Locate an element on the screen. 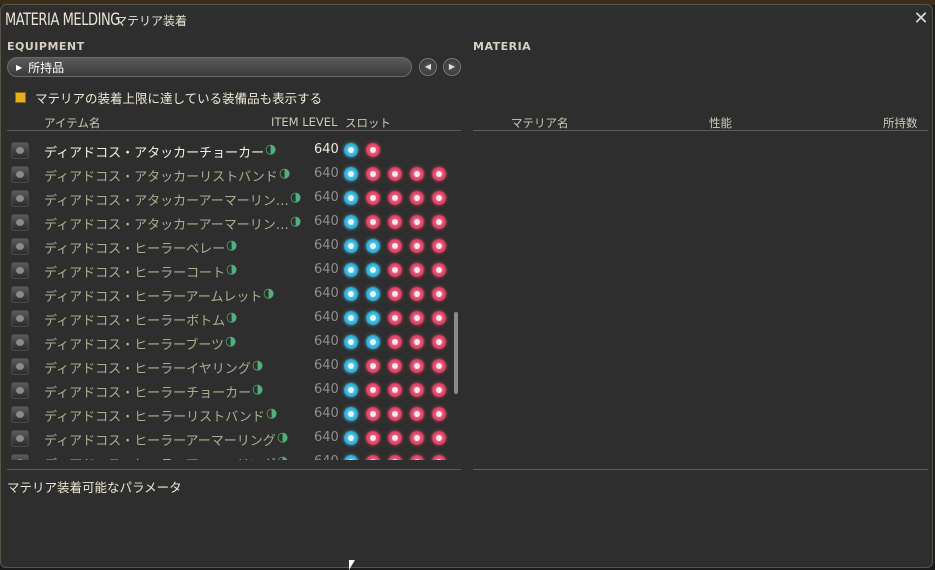  equipment-name: ディアドコス・ヒーラーイヤリング is located at coordinates (147, 369).